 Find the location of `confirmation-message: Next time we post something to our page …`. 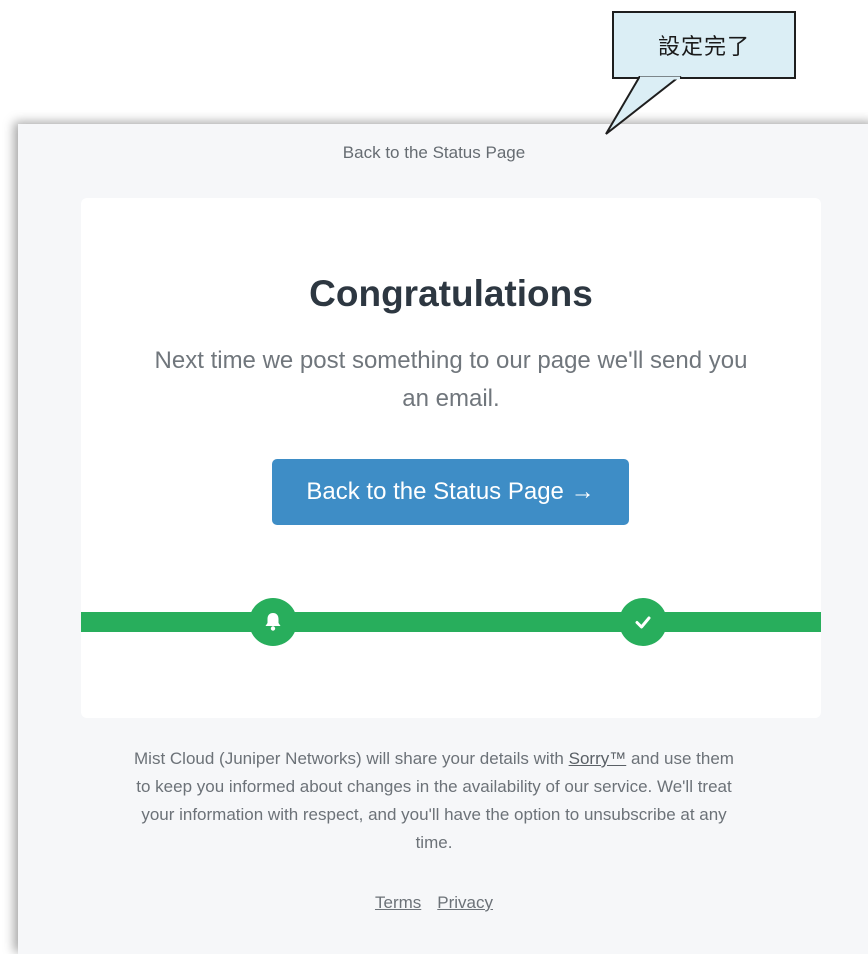

confirmation-message: Next time we post something to our page … is located at coordinates (451, 379).